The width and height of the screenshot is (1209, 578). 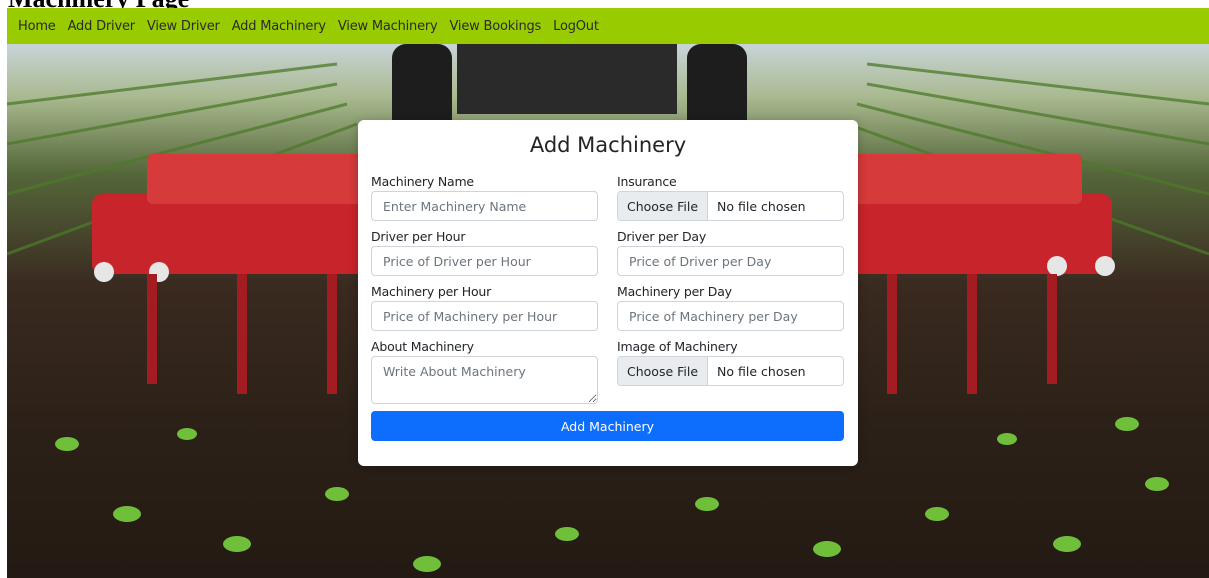 What do you see at coordinates (496, 26) in the screenshot?
I see `nav-view-bookings: View Bookings` at bounding box center [496, 26].